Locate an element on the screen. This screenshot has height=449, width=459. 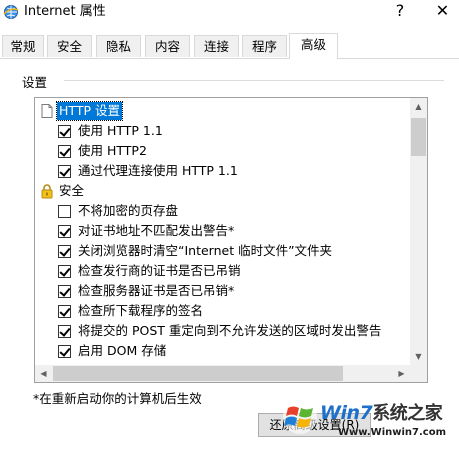
setting-label: 使用 HTTP2 is located at coordinates (112, 150).